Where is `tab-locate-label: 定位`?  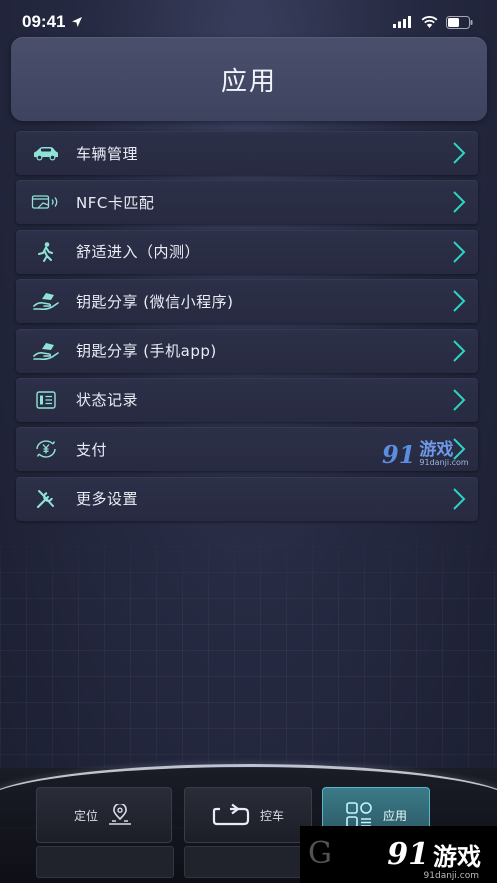 tab-locate-label: 定位 is located at coordinates (85, 815).